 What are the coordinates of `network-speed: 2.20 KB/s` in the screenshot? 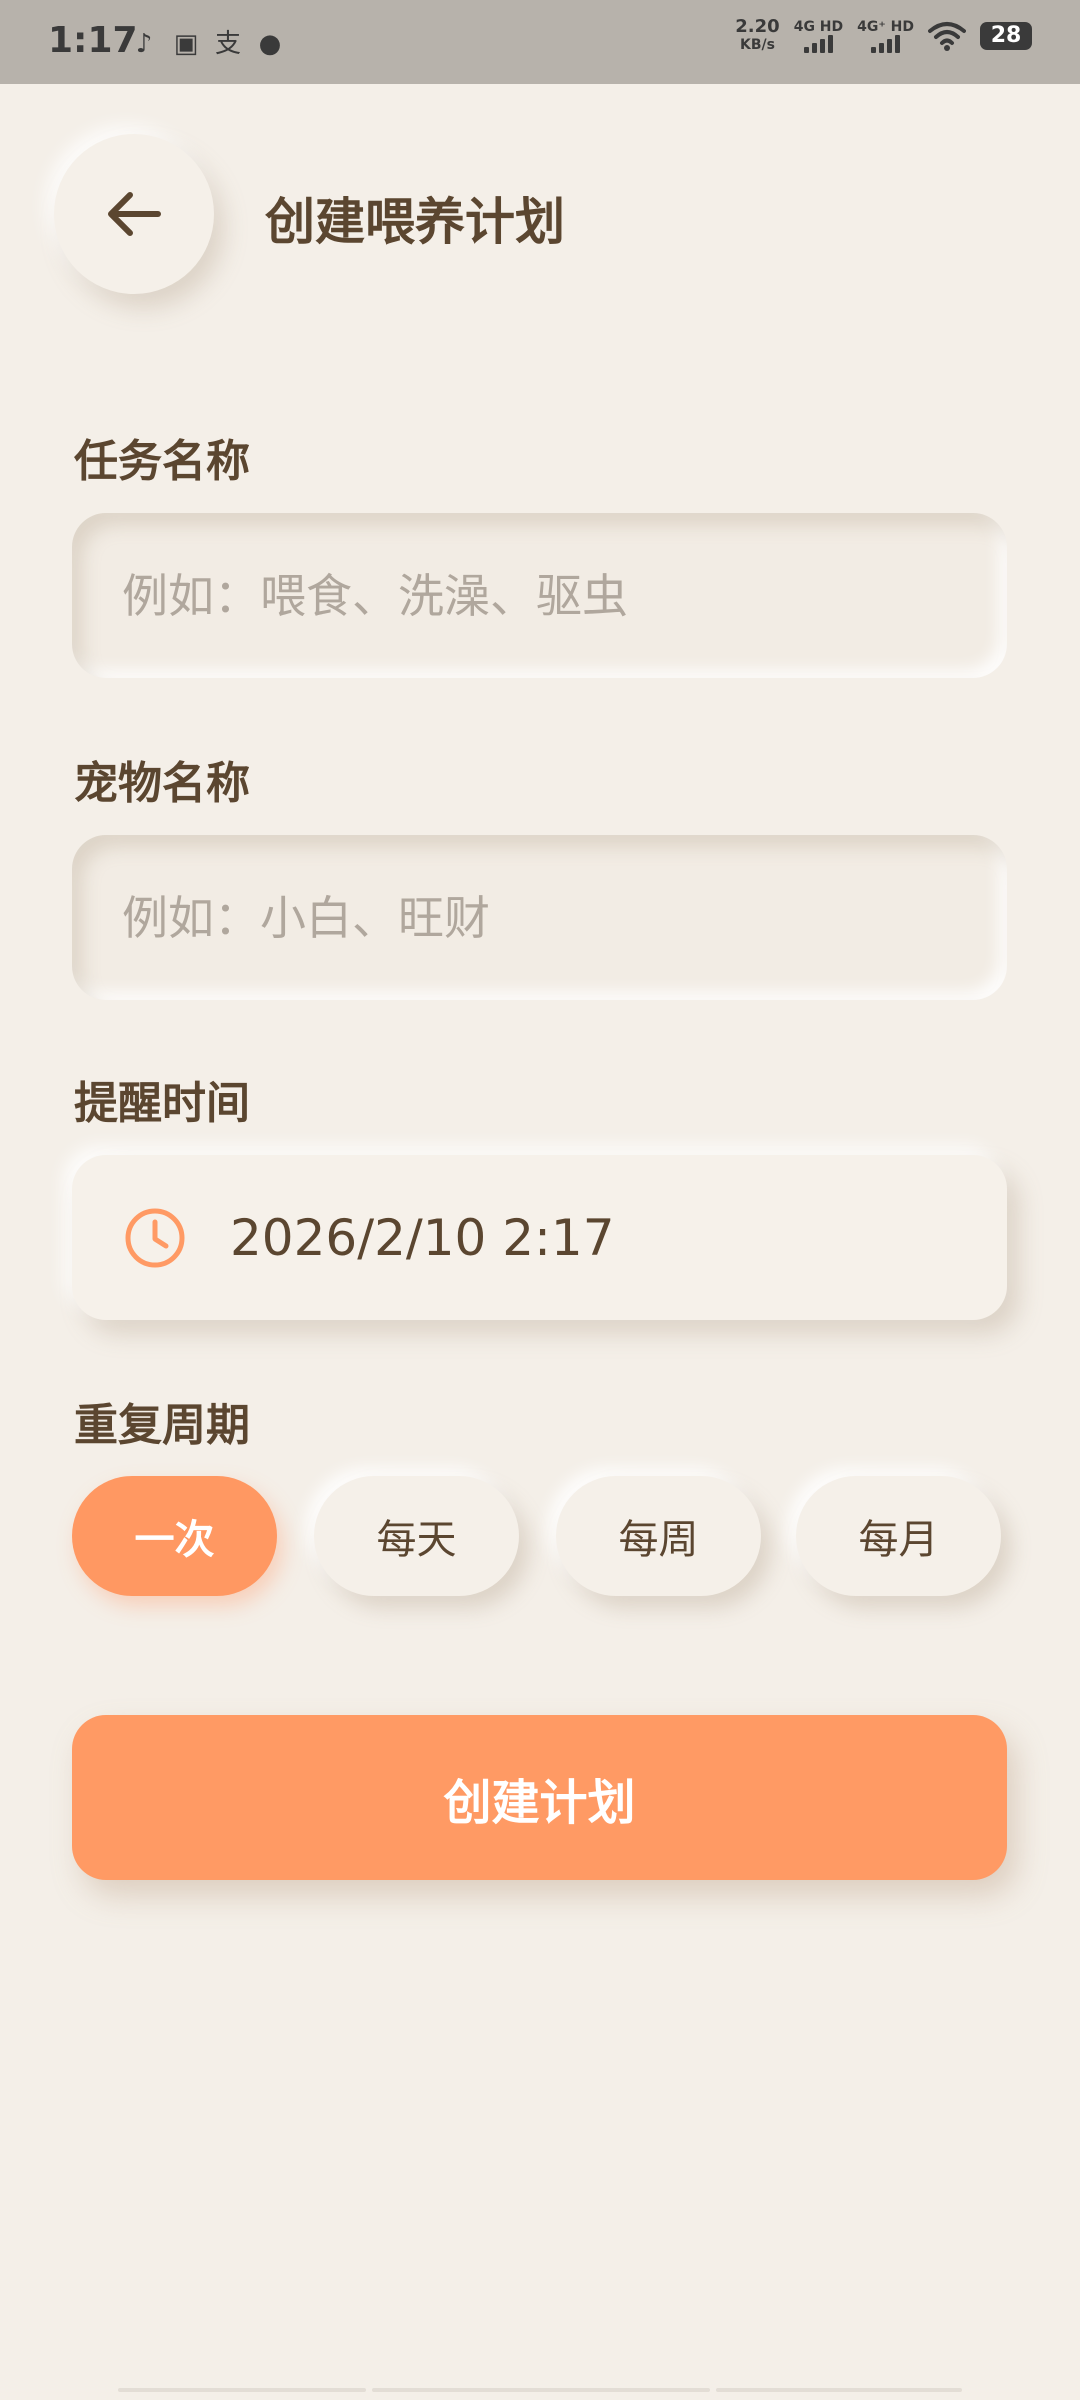 It's located at (757, 36).